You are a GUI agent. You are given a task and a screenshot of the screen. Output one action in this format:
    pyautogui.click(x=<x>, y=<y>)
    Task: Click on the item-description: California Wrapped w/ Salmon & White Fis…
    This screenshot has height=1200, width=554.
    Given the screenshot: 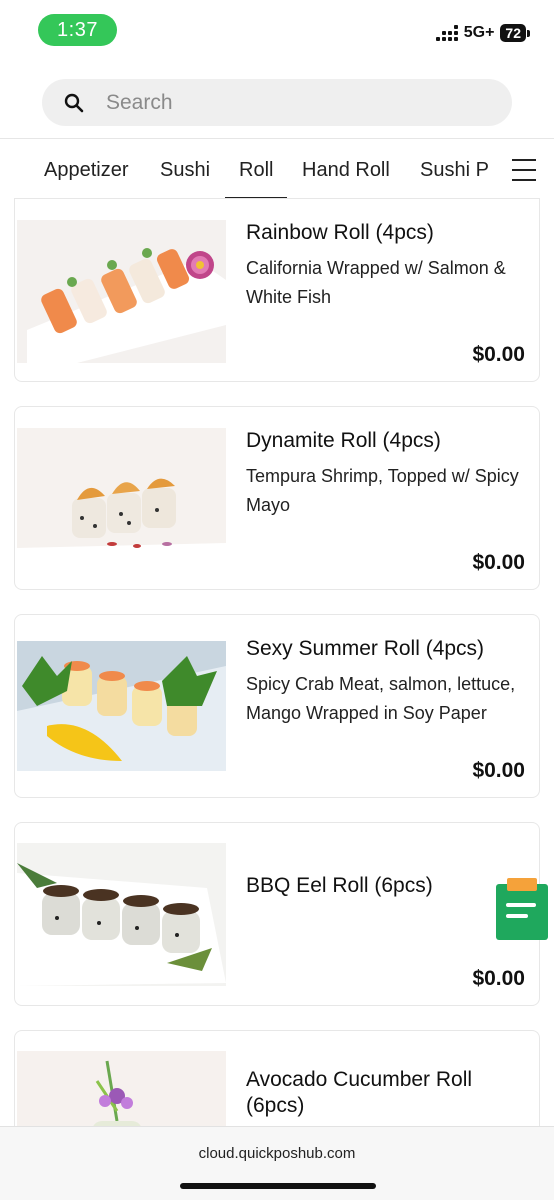 What is the action you would take?
    pyautogui.click(x=376, y=282)
    